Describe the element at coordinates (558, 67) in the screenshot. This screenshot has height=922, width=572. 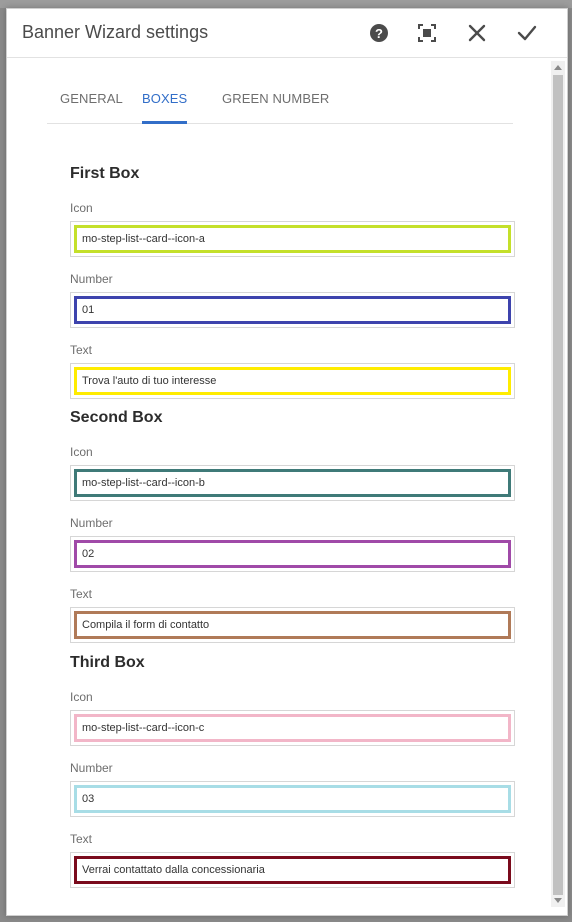
I see `scroll-up-arrow-icon` at that location.